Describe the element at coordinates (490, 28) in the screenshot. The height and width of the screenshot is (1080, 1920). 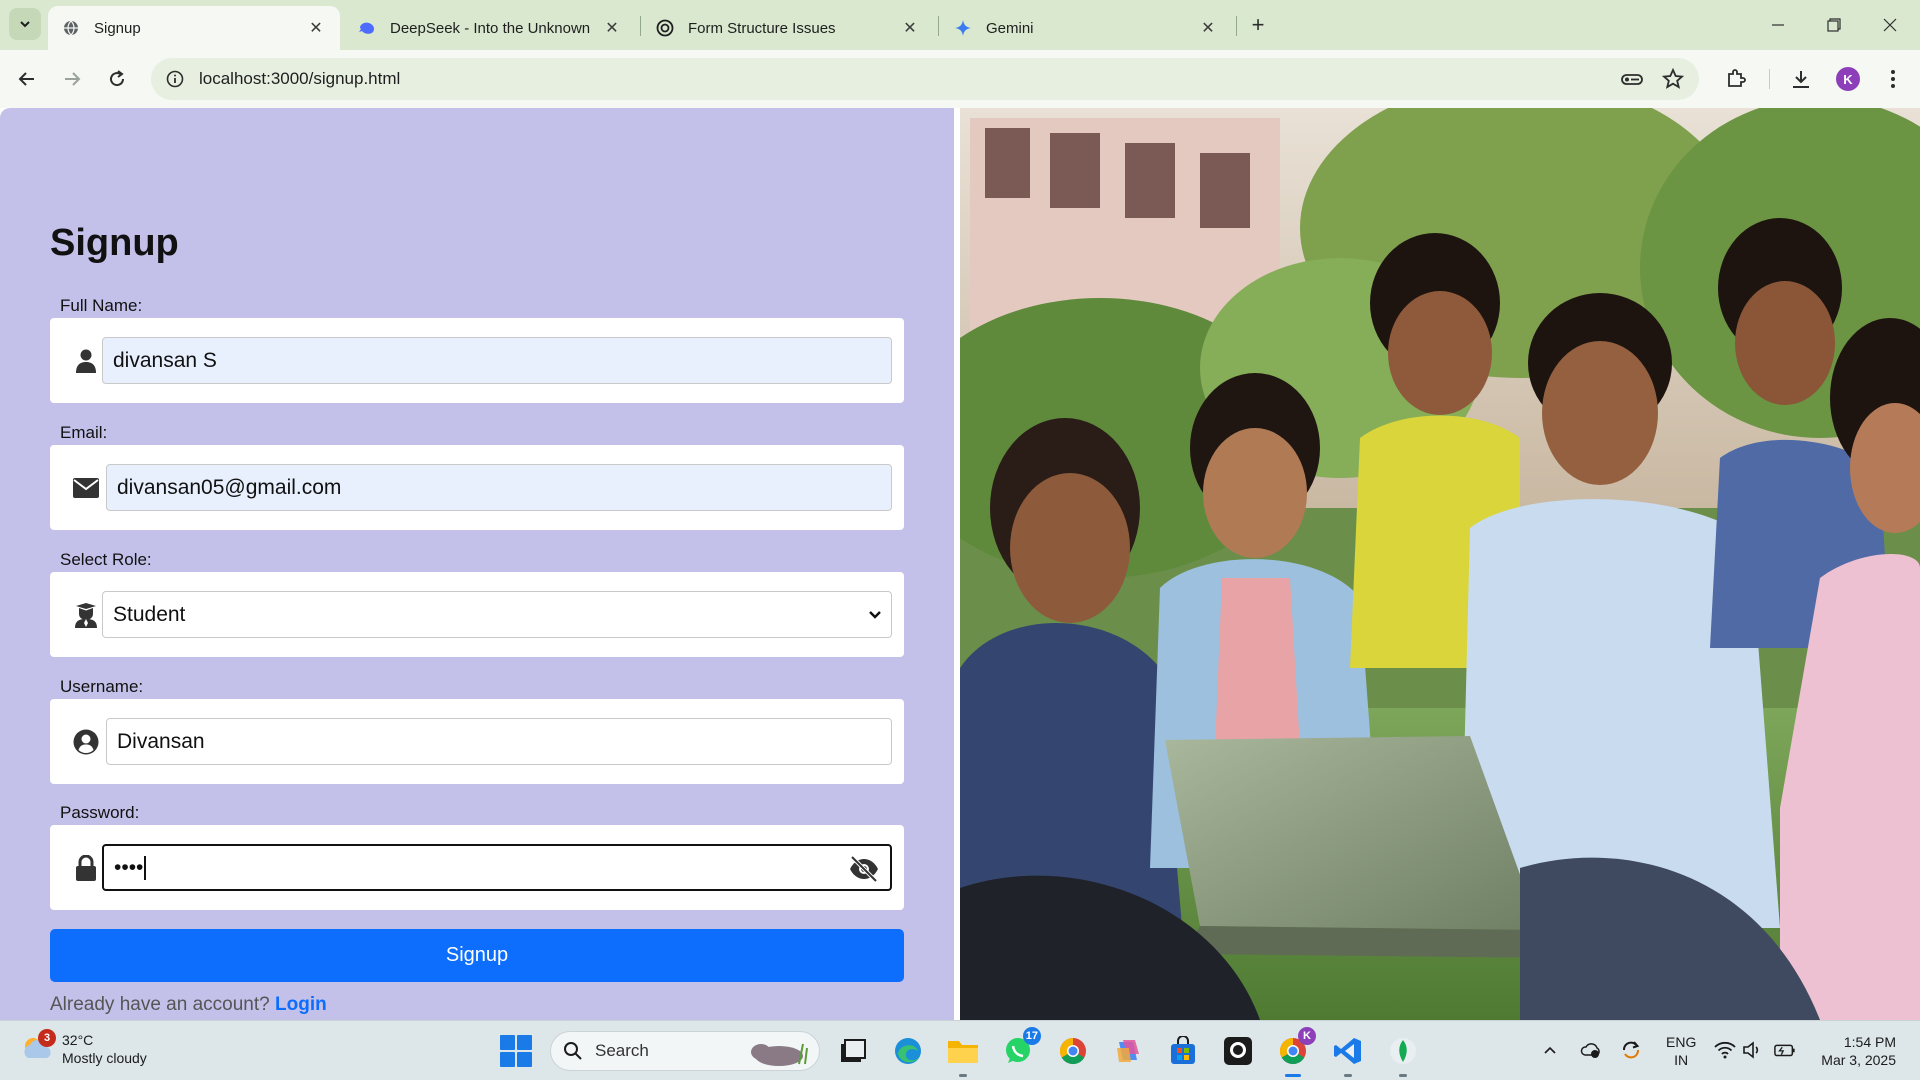
I see `tab-deepseek: DeepSeek - Into the Unknown ✕` at that location.